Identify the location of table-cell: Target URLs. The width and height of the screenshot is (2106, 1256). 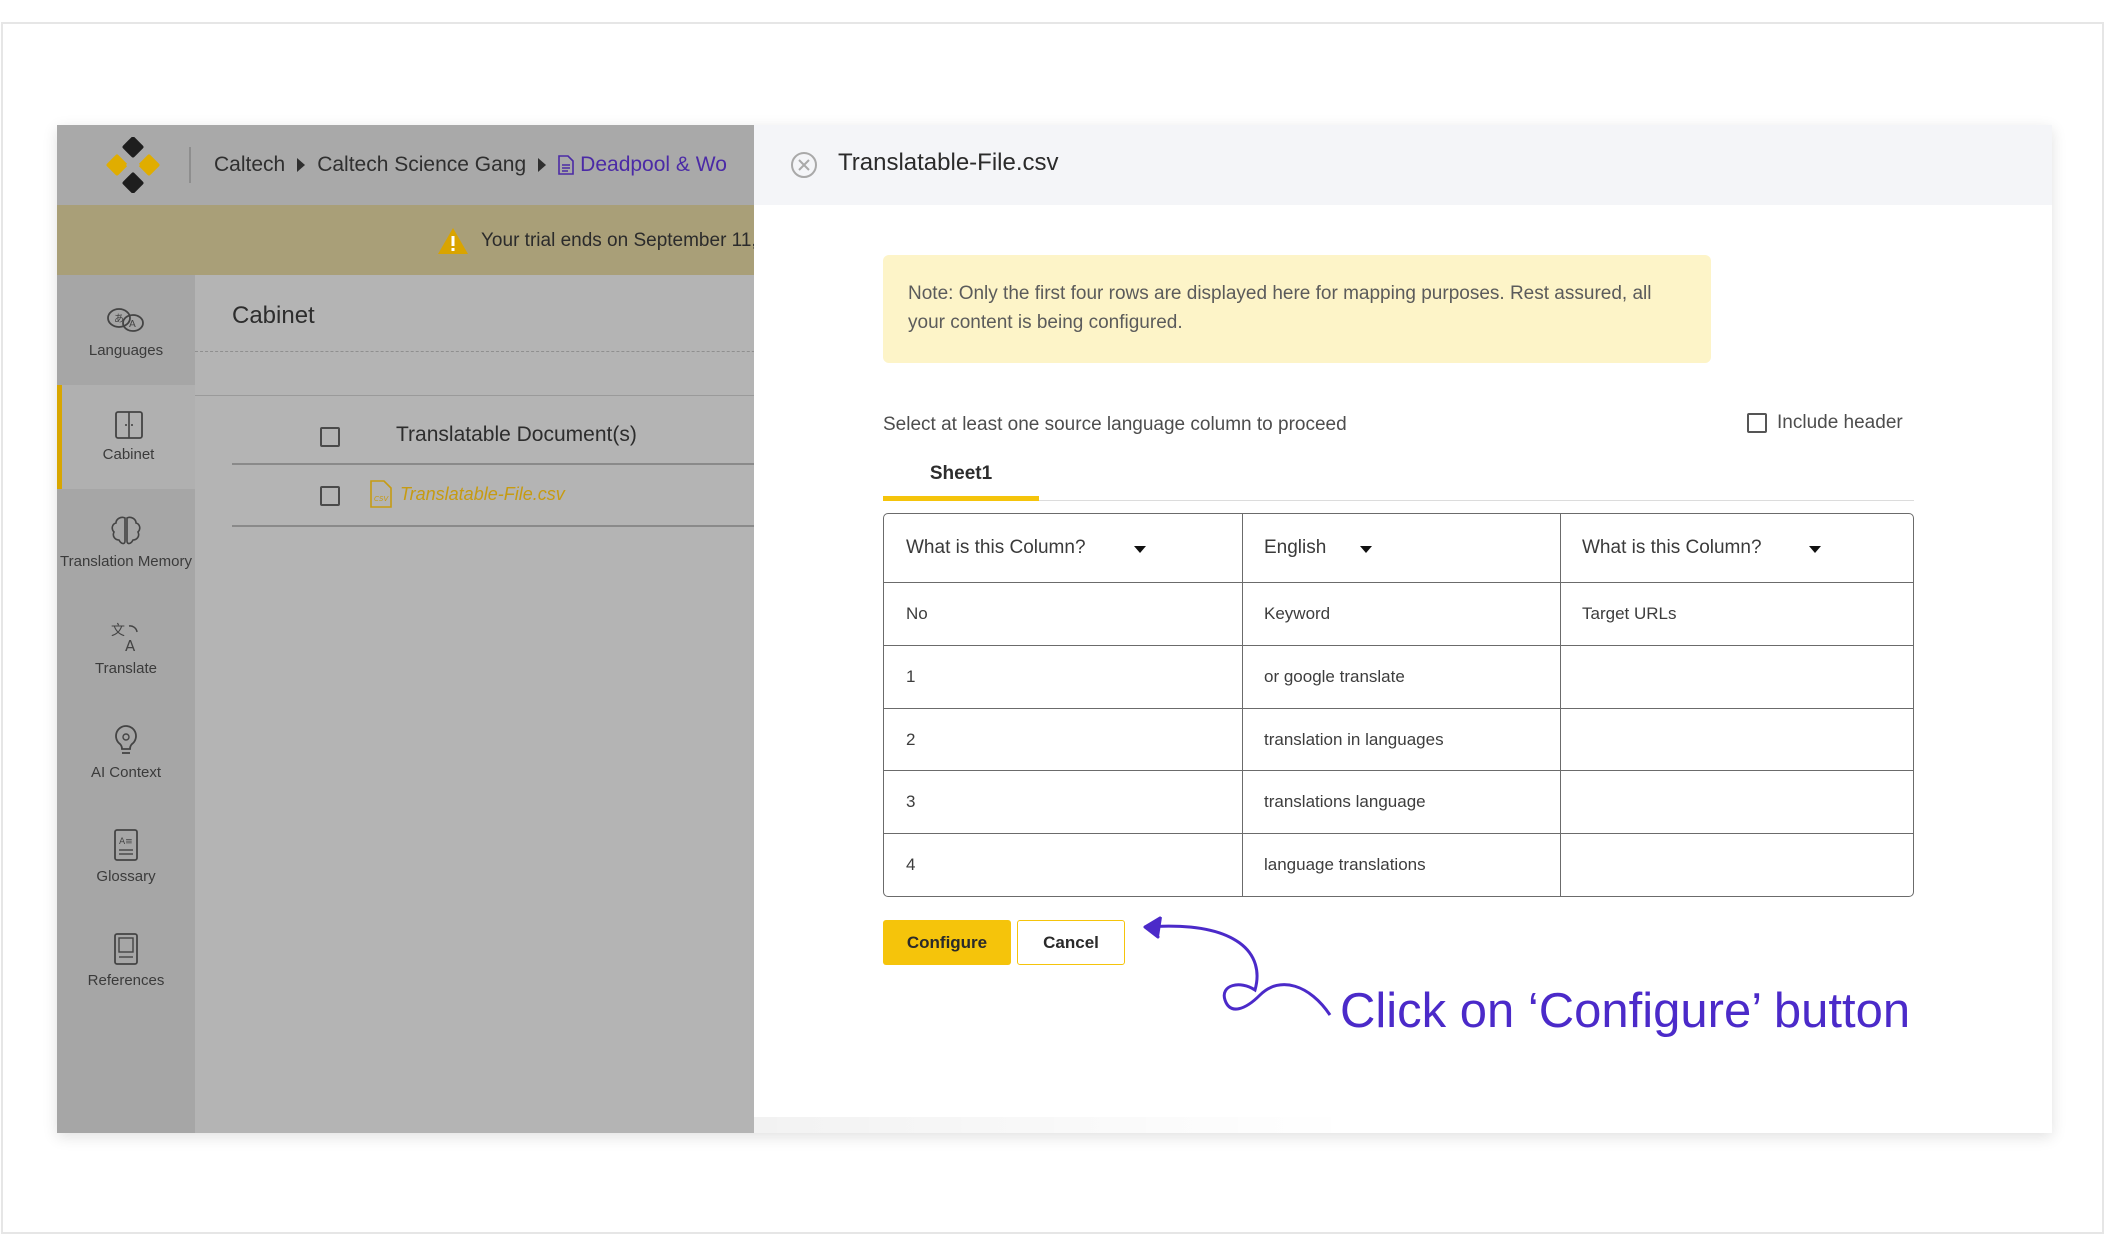
(1629, 613).